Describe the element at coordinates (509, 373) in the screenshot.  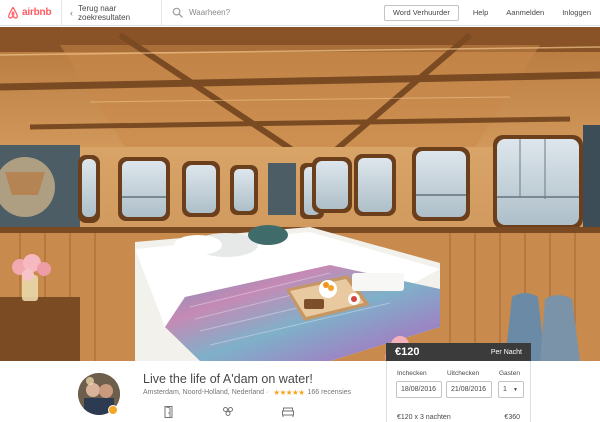
I see `guests-label: Gasten` at that location.